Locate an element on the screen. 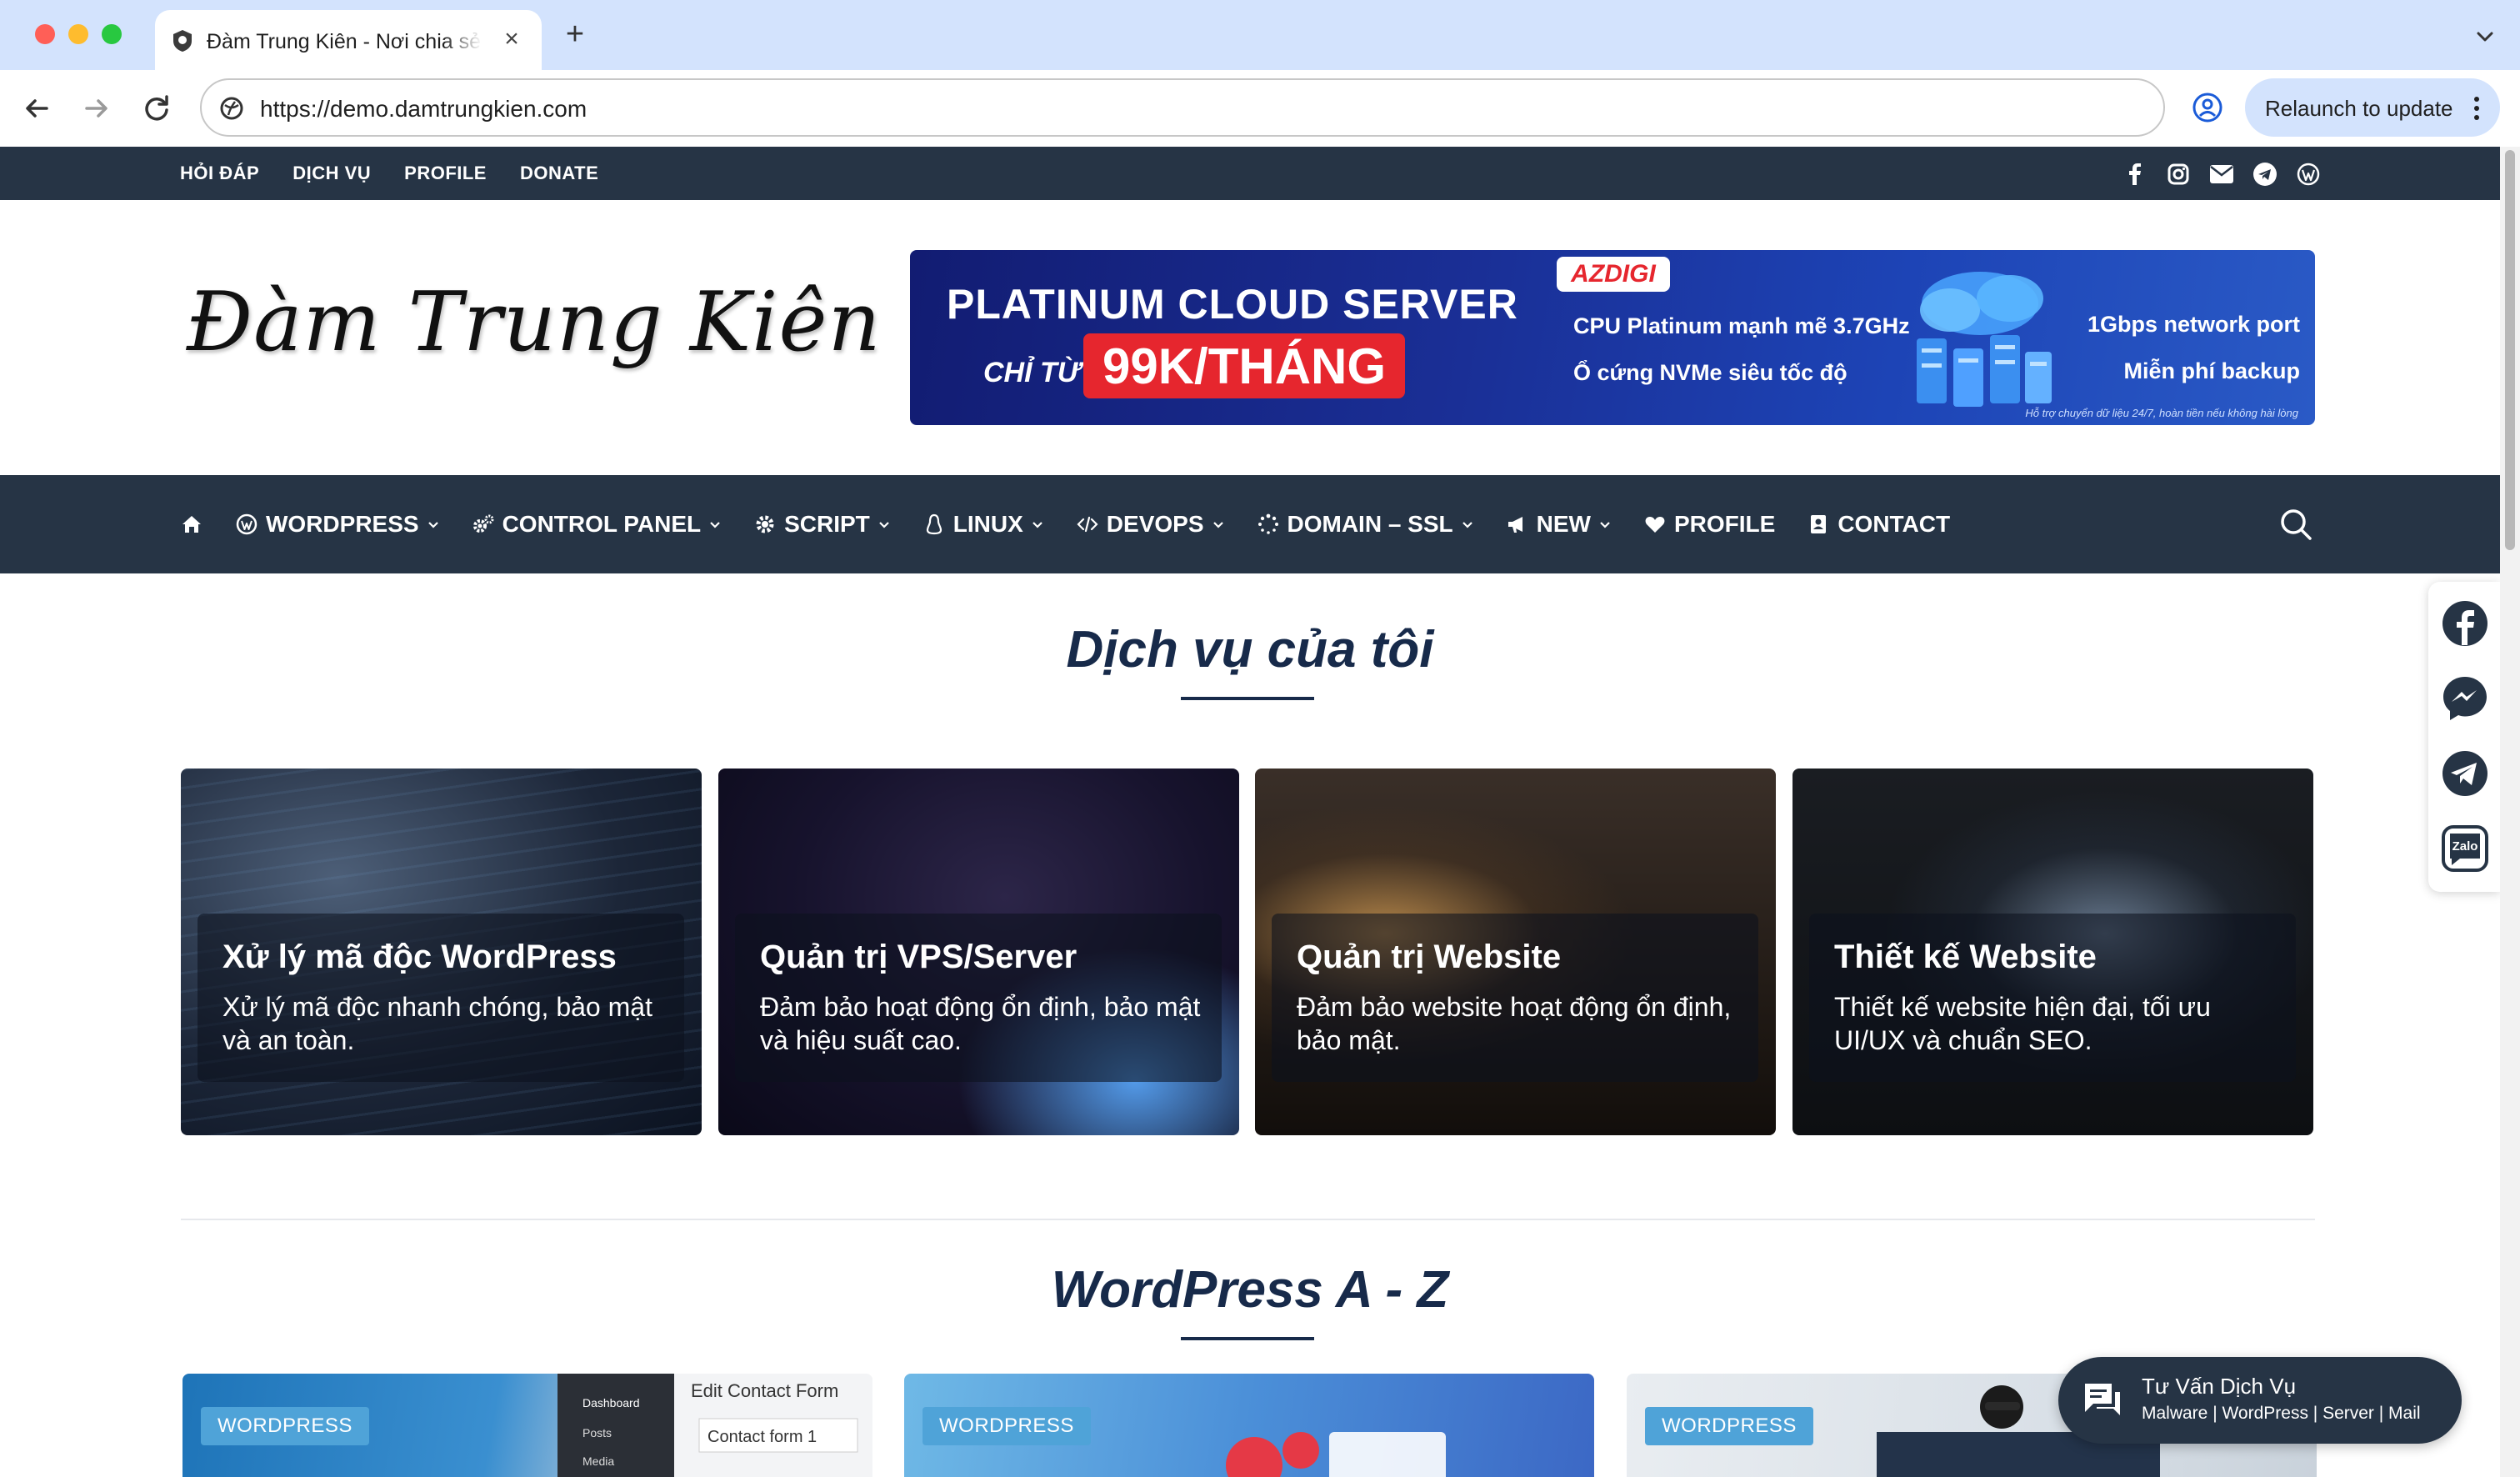  mail-icon is located at coordinates (2221, 174).